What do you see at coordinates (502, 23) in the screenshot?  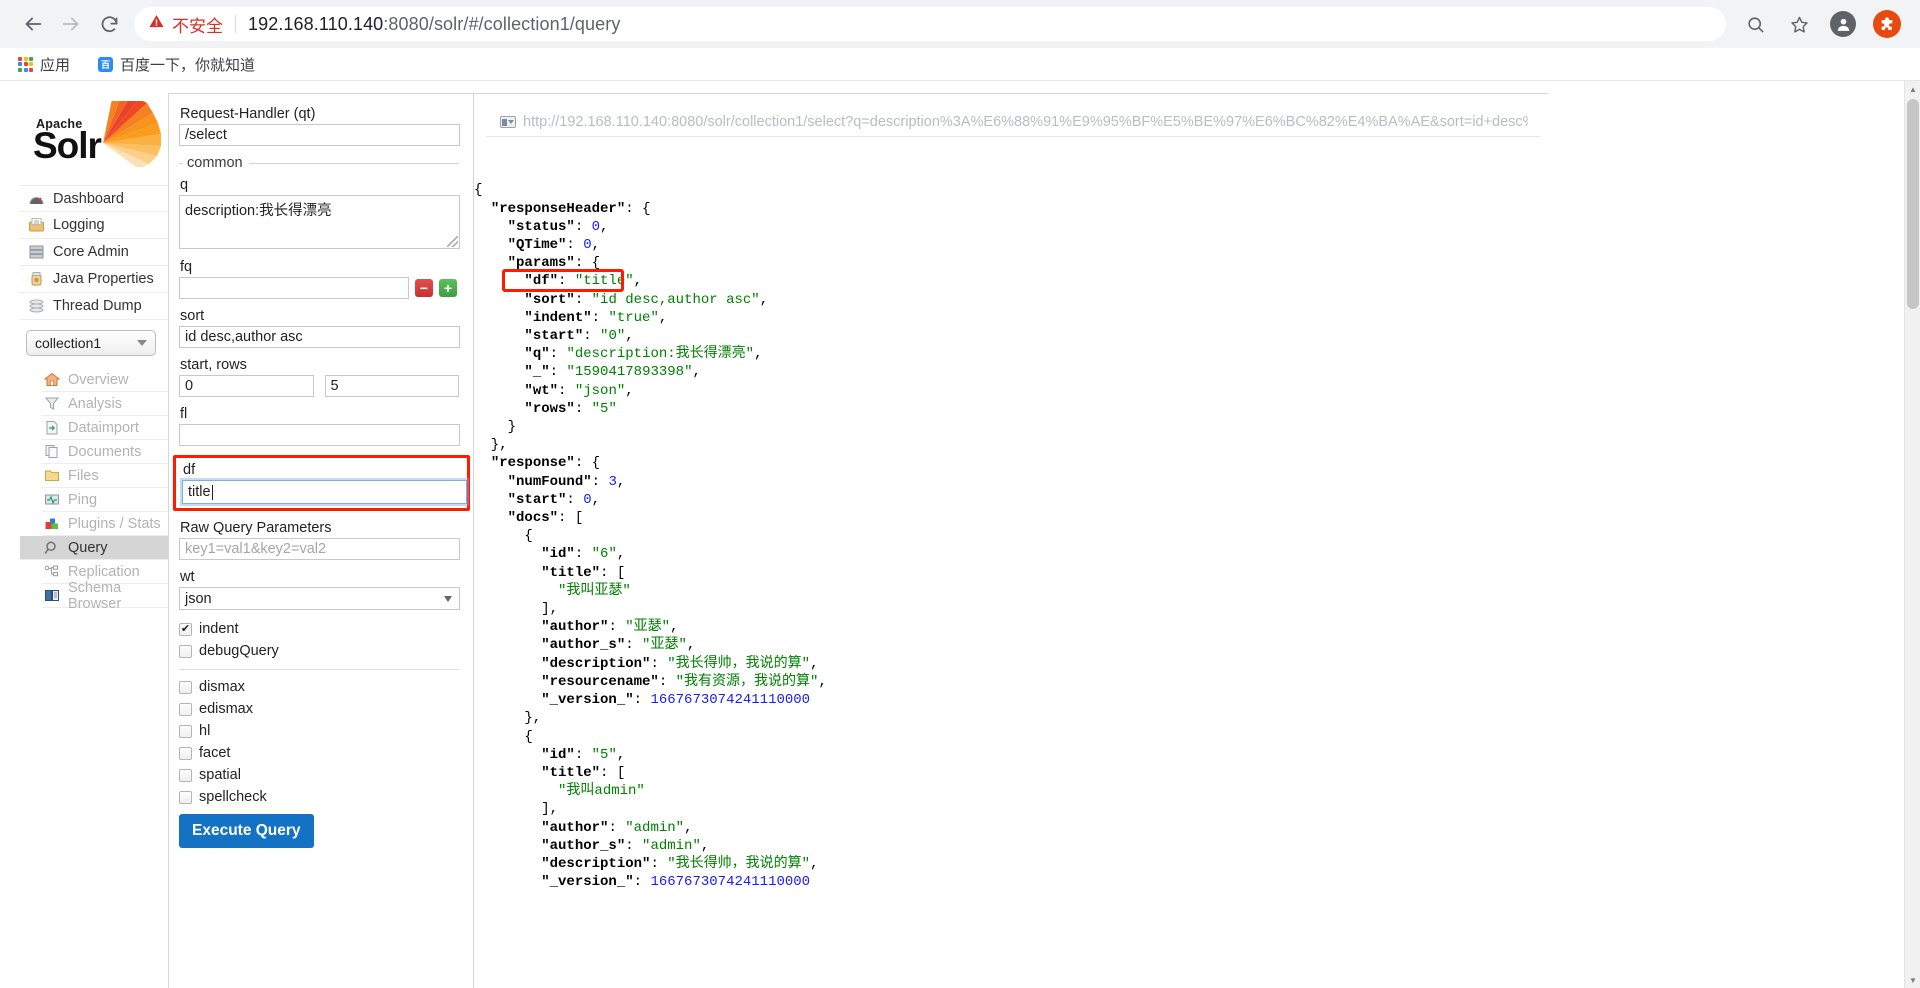 I see `url-path: :8080/solr/#/collection1/query` at bounding box center [502, 23].